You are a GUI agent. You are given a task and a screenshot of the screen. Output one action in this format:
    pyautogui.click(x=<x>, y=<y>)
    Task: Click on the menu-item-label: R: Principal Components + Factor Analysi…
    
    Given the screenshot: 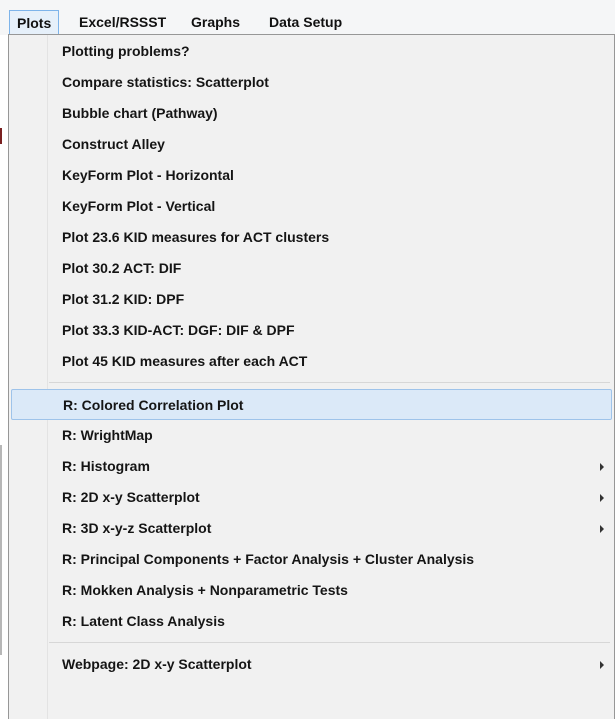 What is the action you would take?
    pyautogui.click(x=268, y=559)
    